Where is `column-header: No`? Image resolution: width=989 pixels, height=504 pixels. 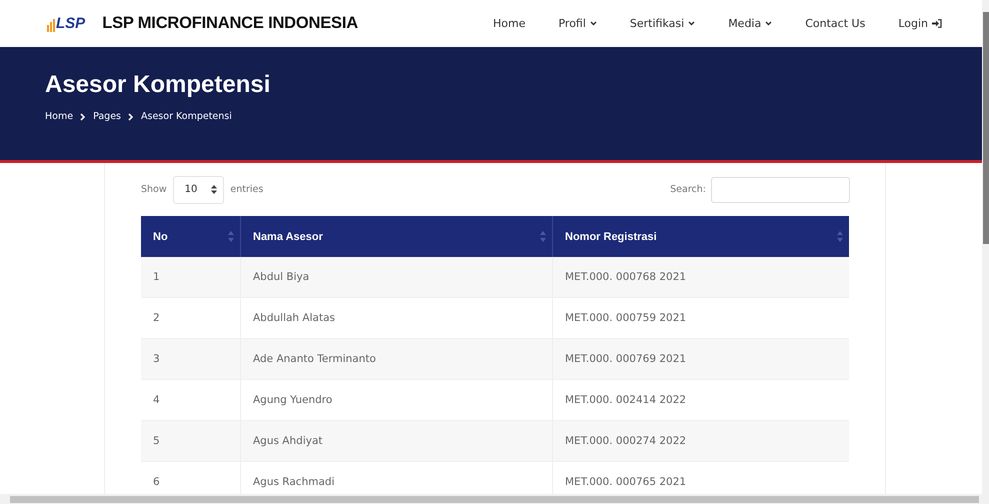 column-header: No is located at coordinates (190, 236).